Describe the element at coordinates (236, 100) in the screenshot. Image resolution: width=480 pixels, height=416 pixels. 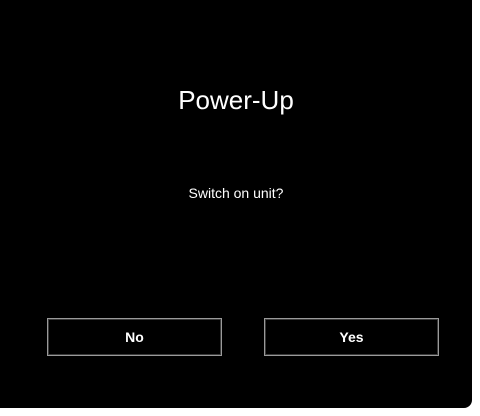
I see `dialog-title: Power-Up` at that location.